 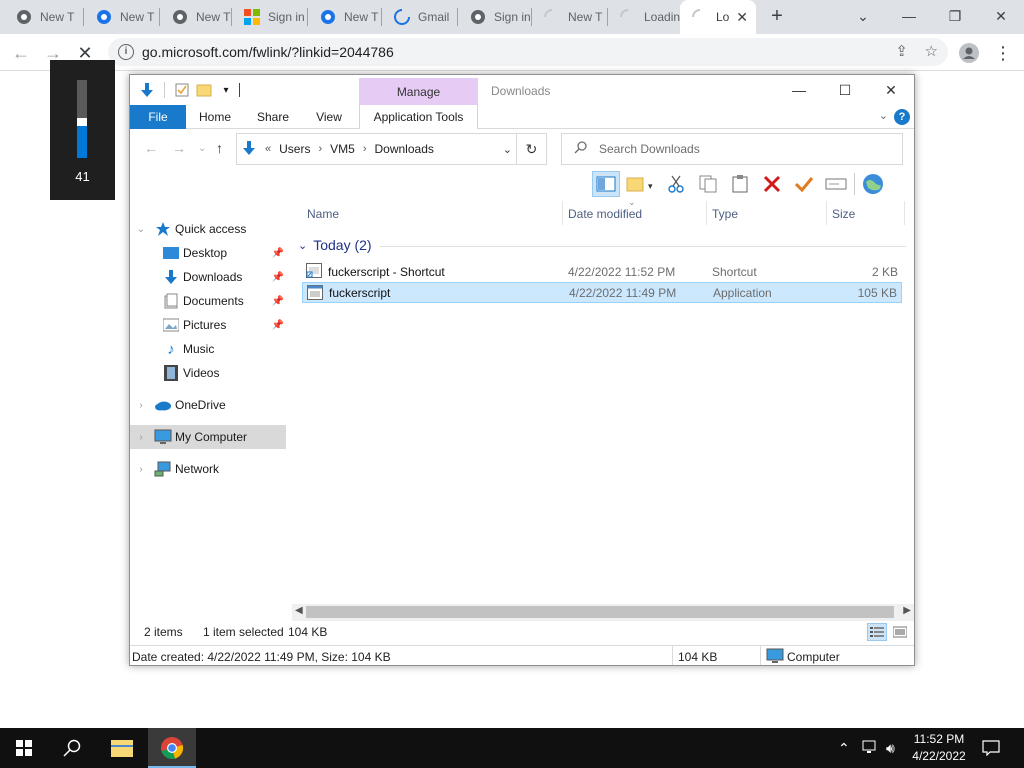 What do you see at coordinates (718, 17) in the screenshot?
I see `browser-tab-active: Lo ✕` at bounding box center [718, 17].